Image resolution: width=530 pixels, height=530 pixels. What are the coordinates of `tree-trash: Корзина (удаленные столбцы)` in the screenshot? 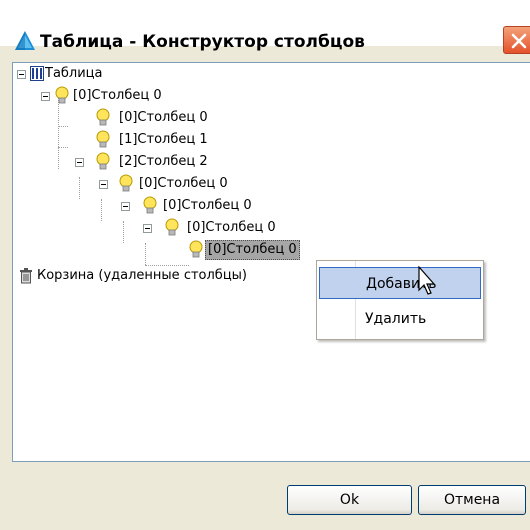 It's located at (168, 276).